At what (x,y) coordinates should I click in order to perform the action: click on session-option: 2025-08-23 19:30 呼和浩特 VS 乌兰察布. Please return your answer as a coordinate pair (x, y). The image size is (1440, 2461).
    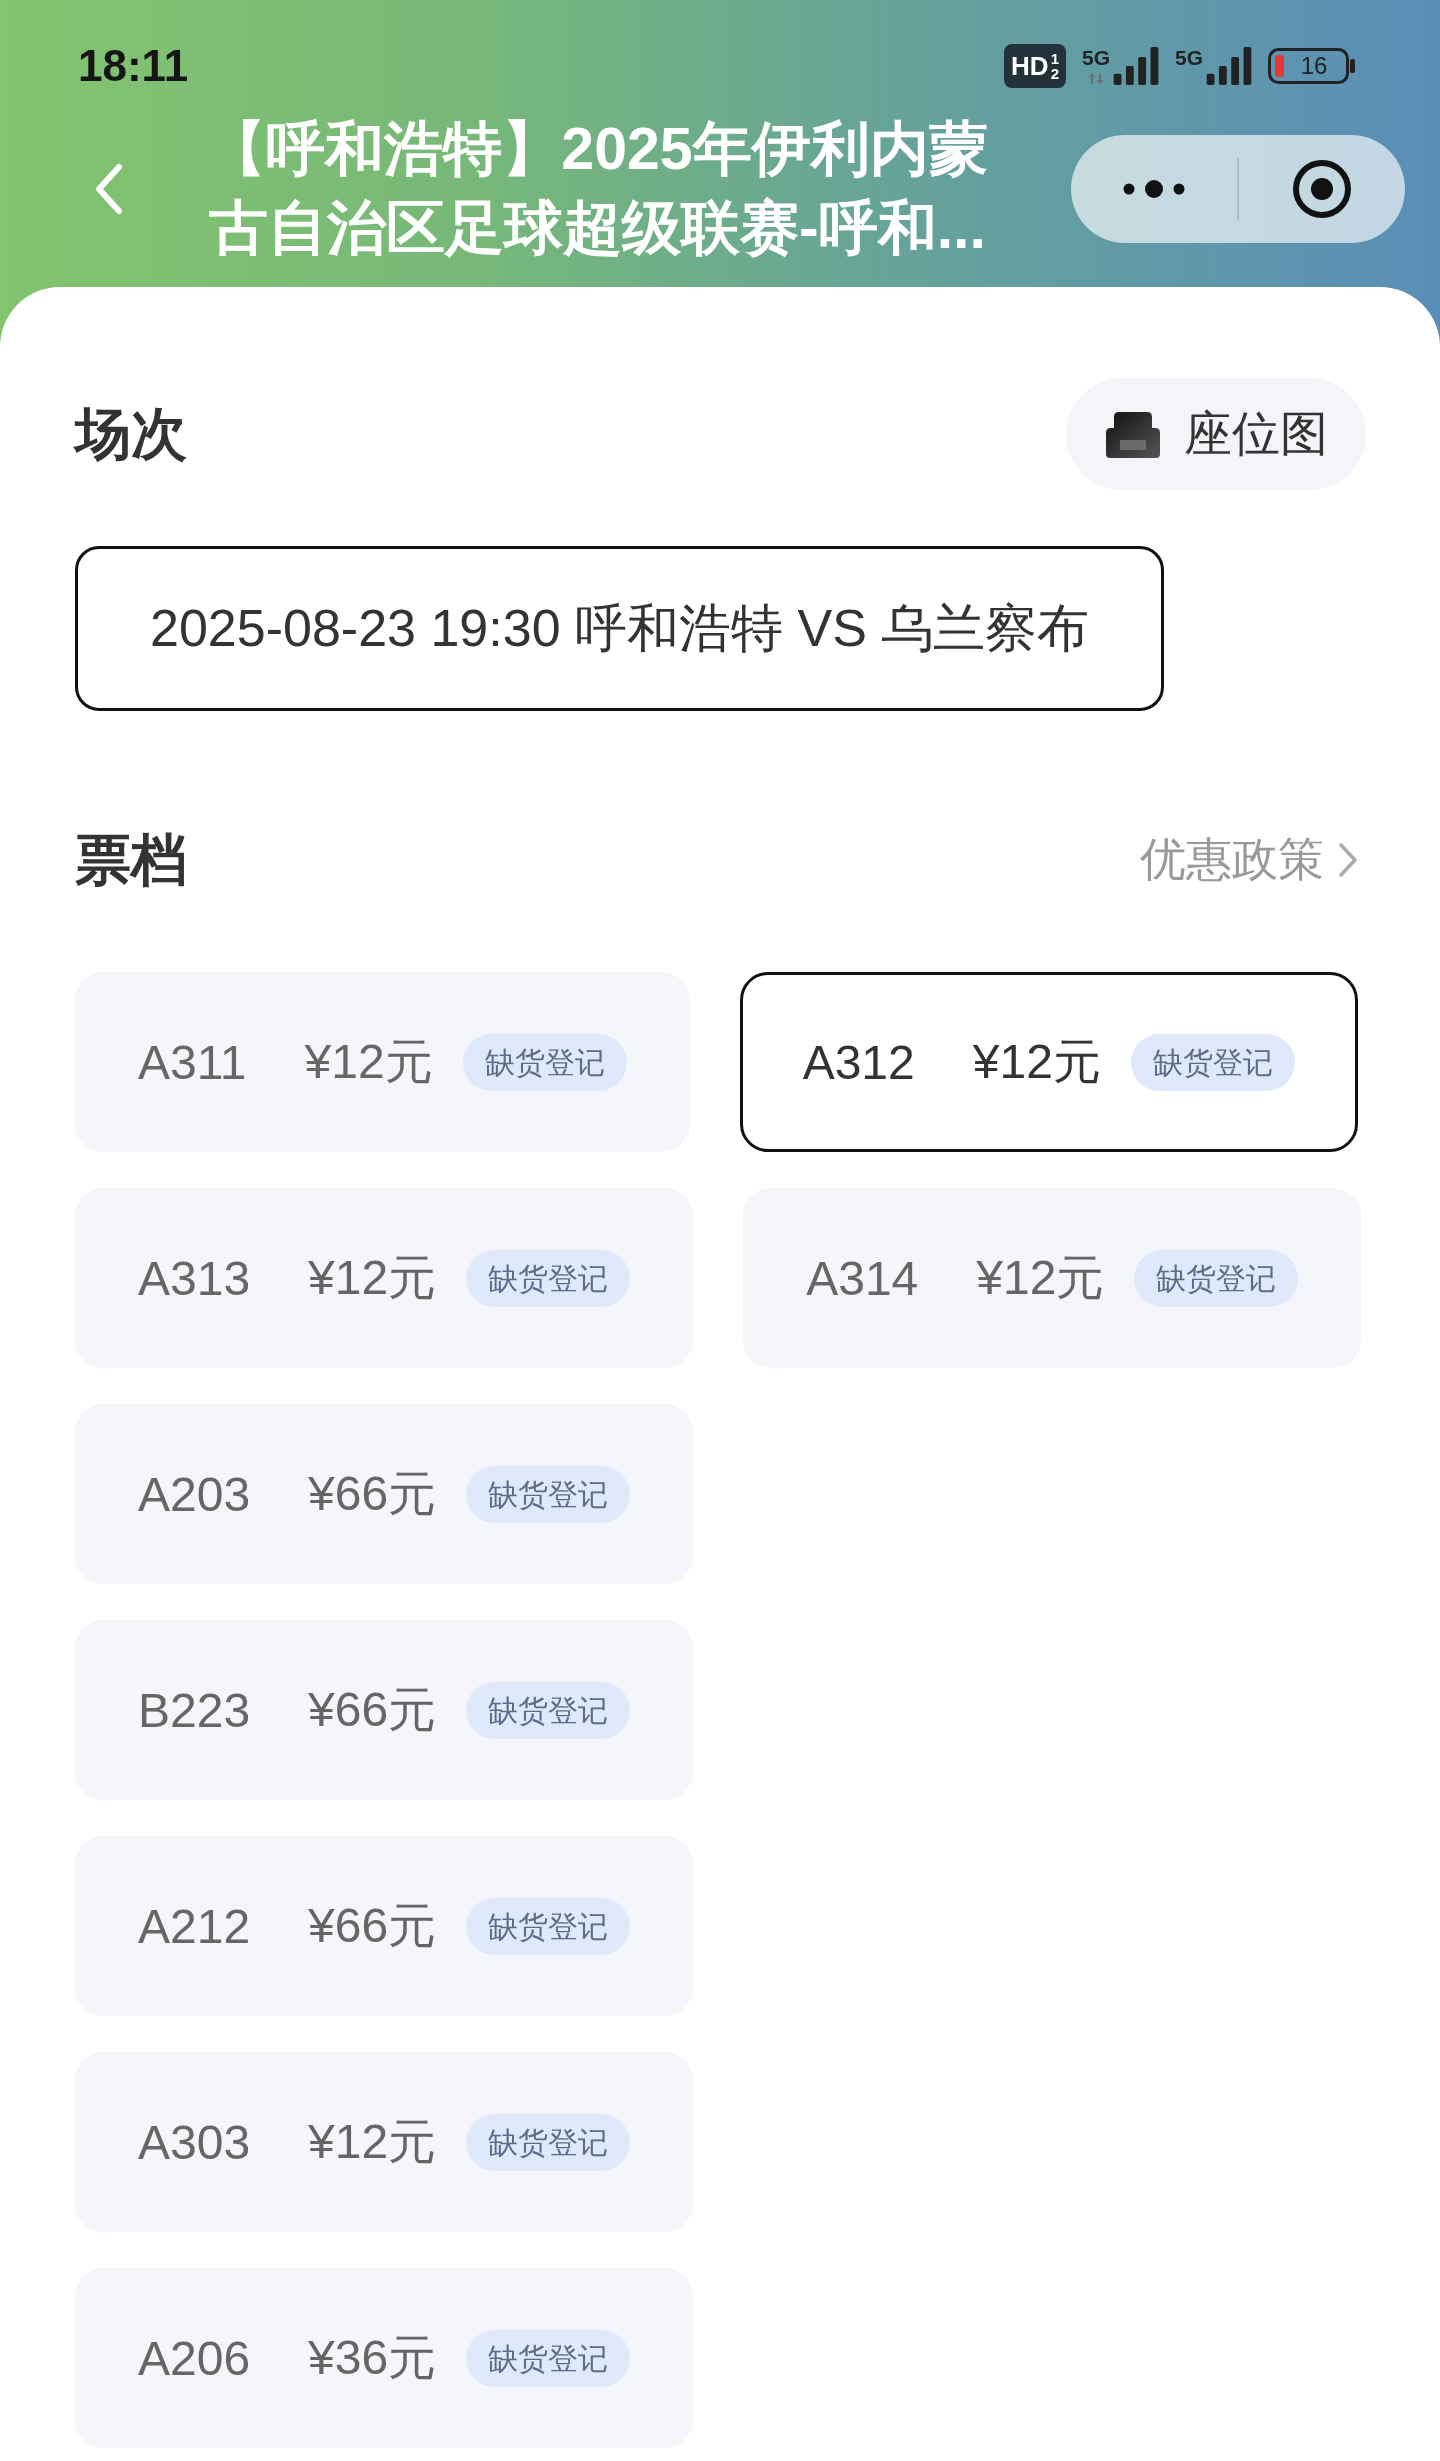
    Looking at the image, I should click on (620, 628).